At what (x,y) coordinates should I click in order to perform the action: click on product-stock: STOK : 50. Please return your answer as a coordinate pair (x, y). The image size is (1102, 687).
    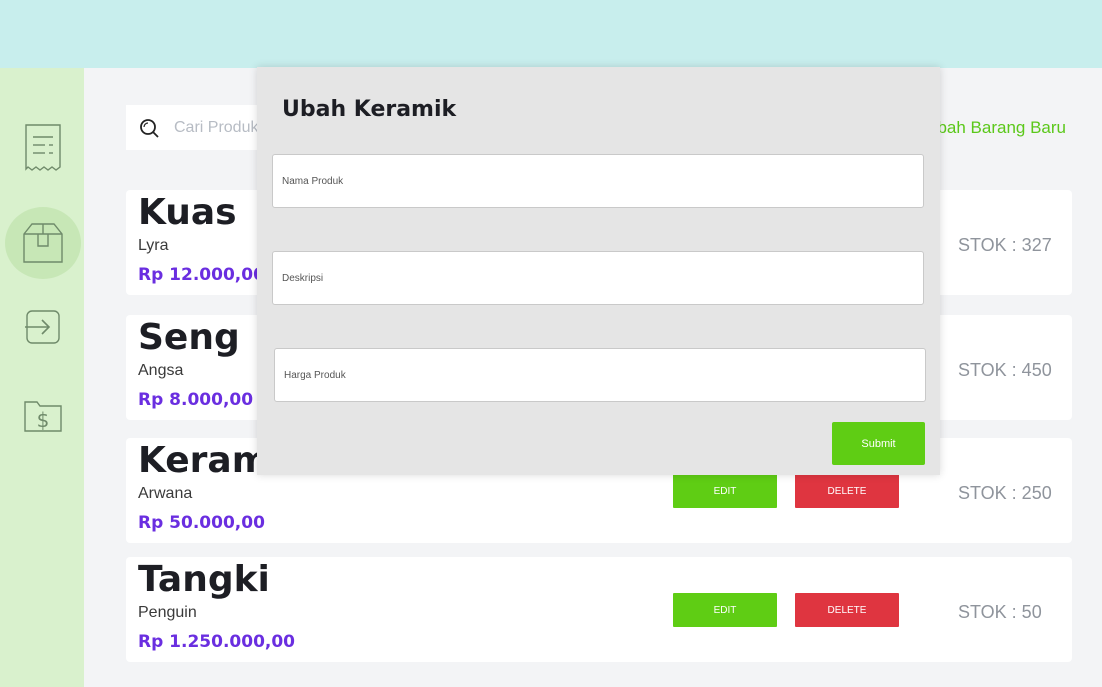
    Looking at the image, I should click on (1000, 612).